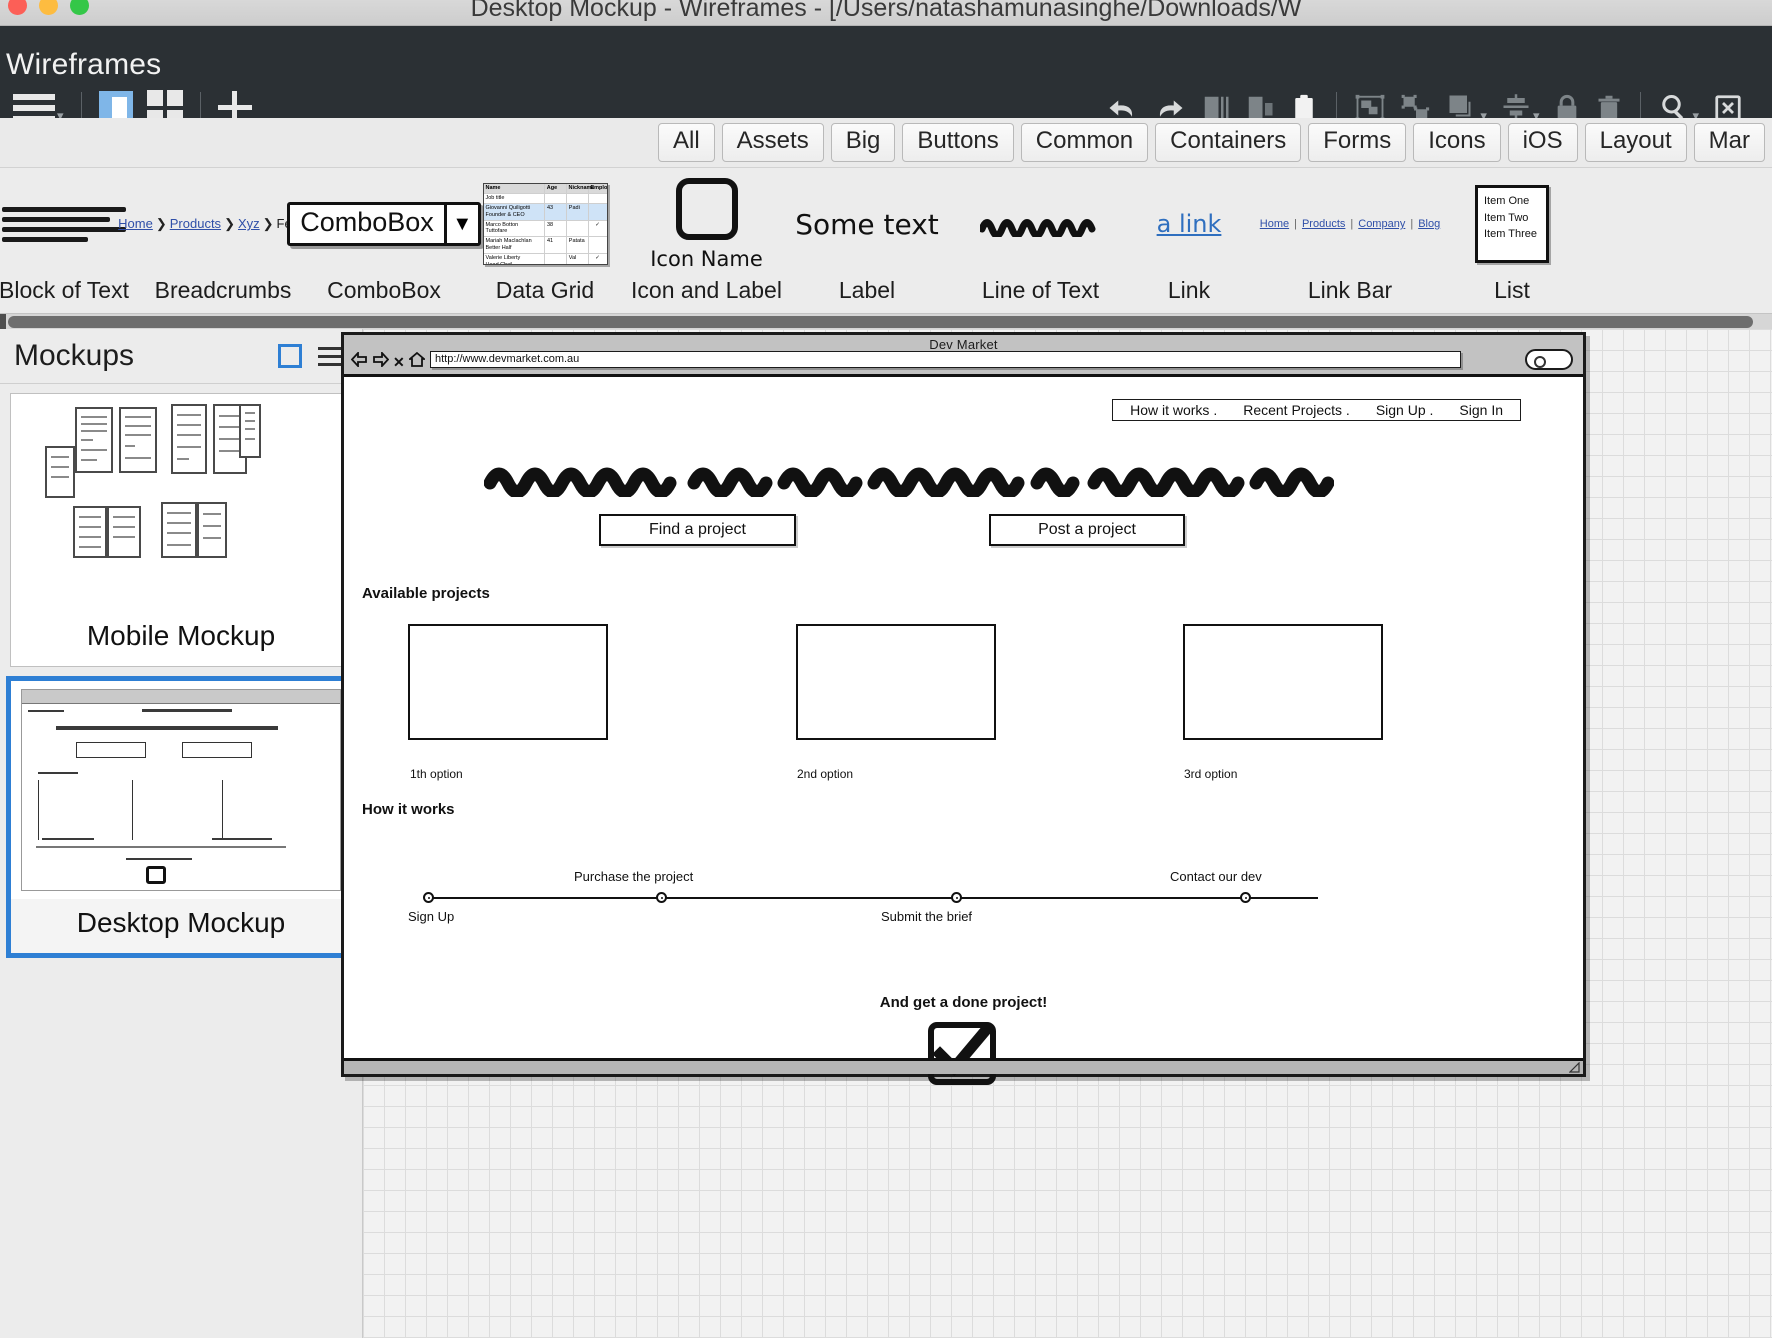 The height and width of the screenshot is (1338, 1772). I want to click on find-a-project-button: Find a project, so click(697, 530).